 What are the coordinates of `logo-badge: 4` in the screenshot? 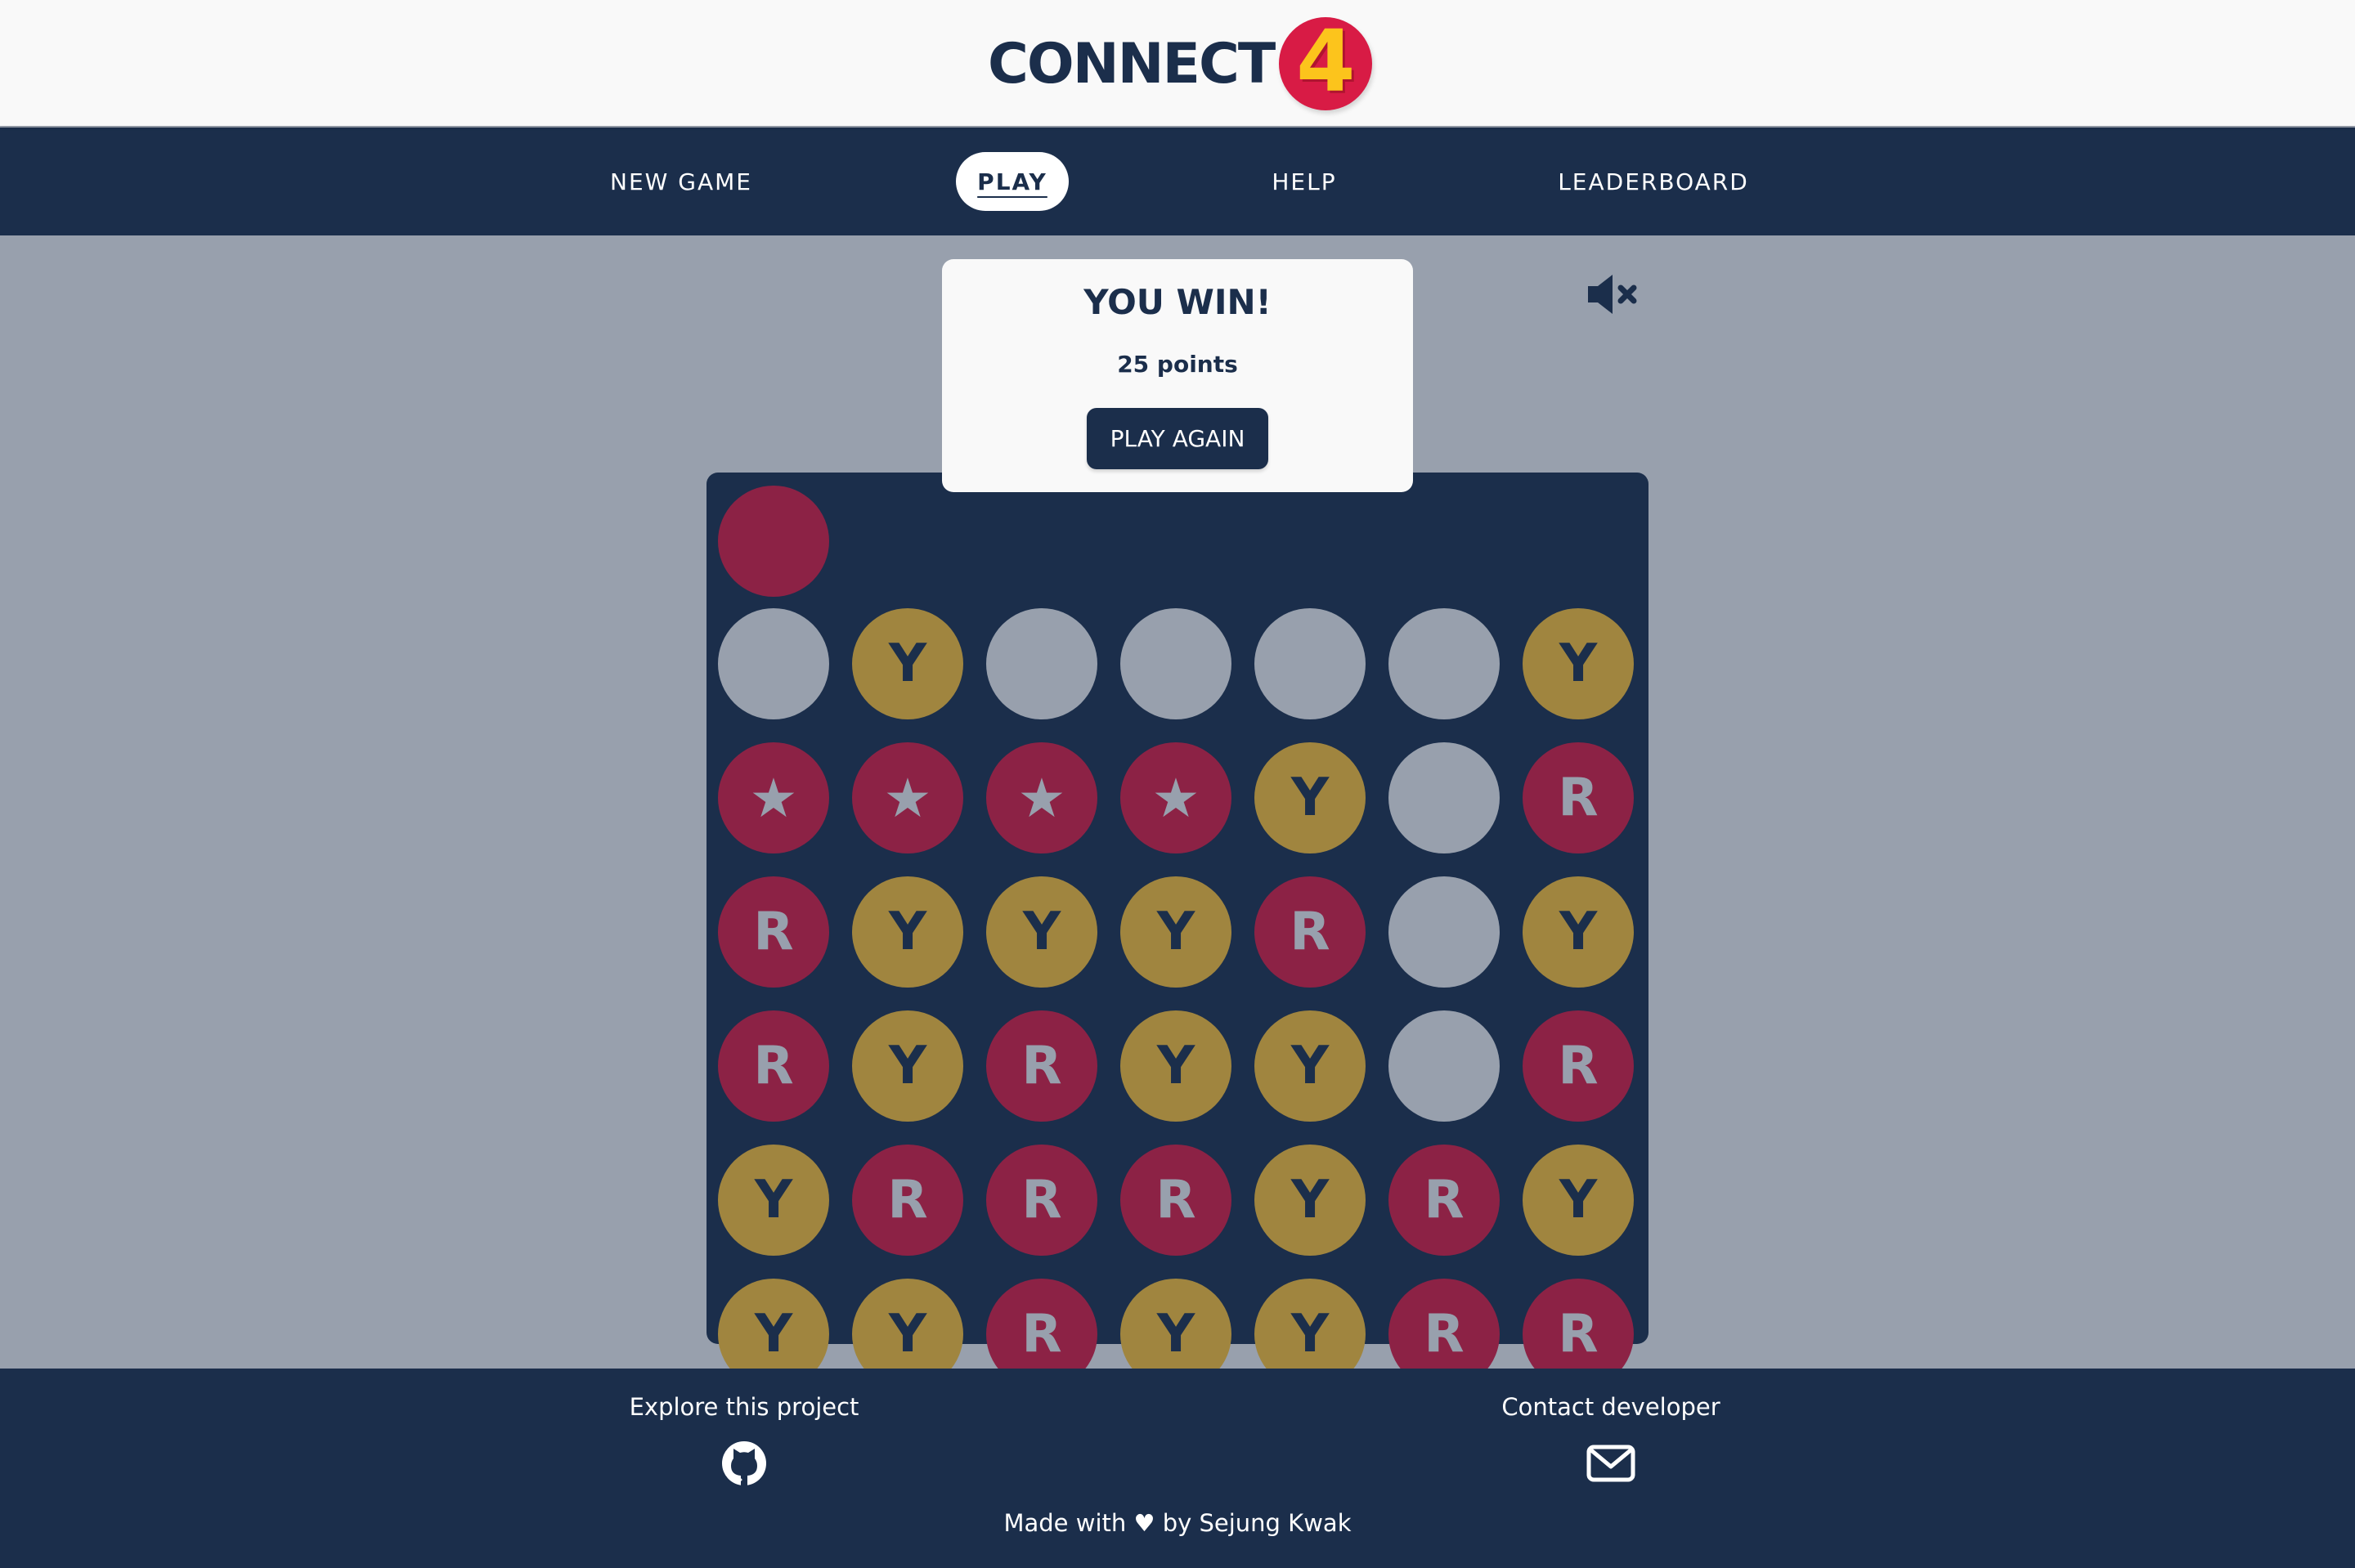 It's located at (1326, 61).